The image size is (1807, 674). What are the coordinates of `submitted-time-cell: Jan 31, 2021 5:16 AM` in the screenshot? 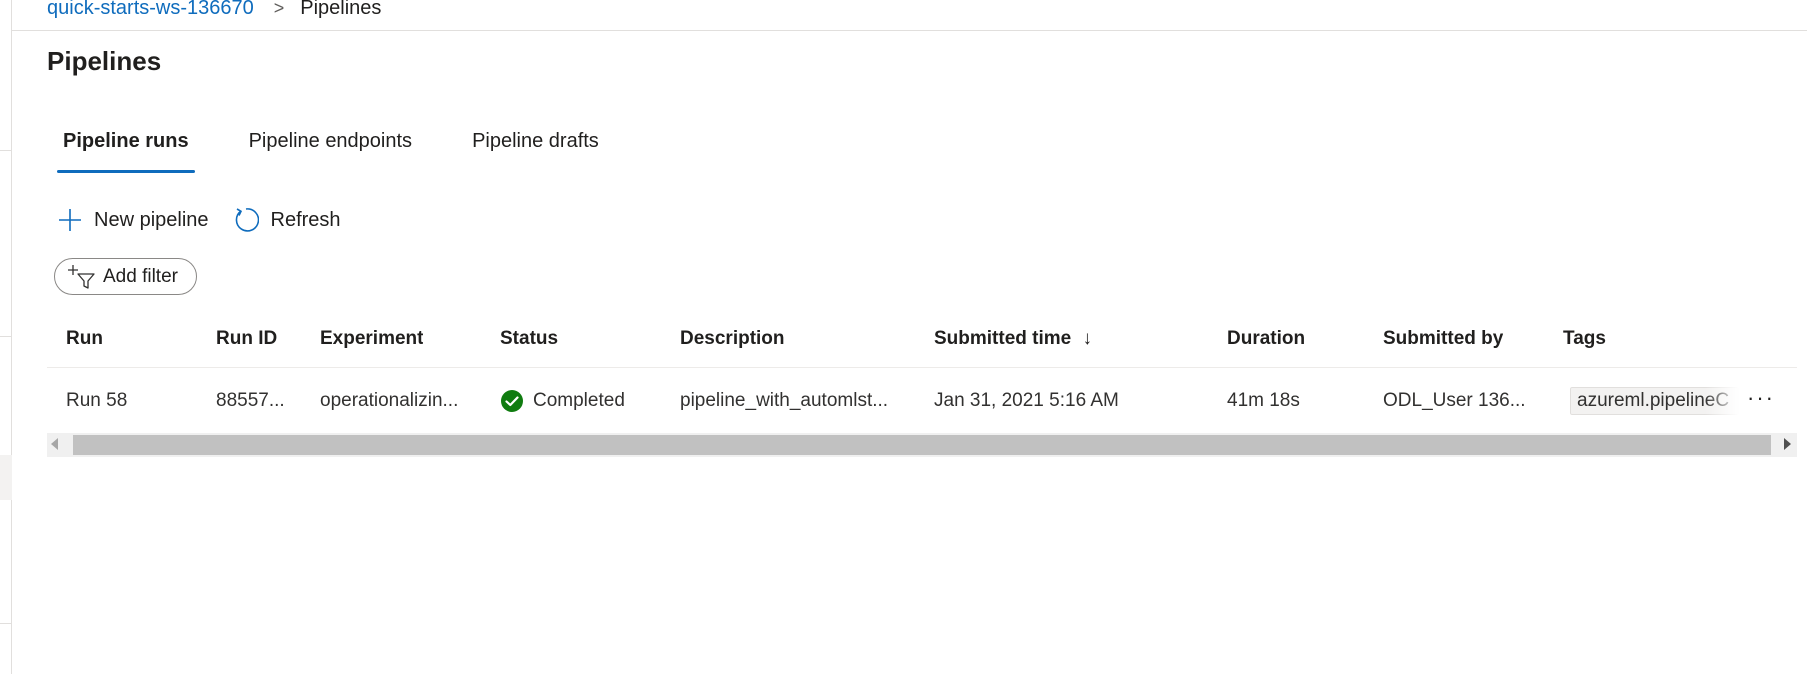 It's located at (1026, 400).